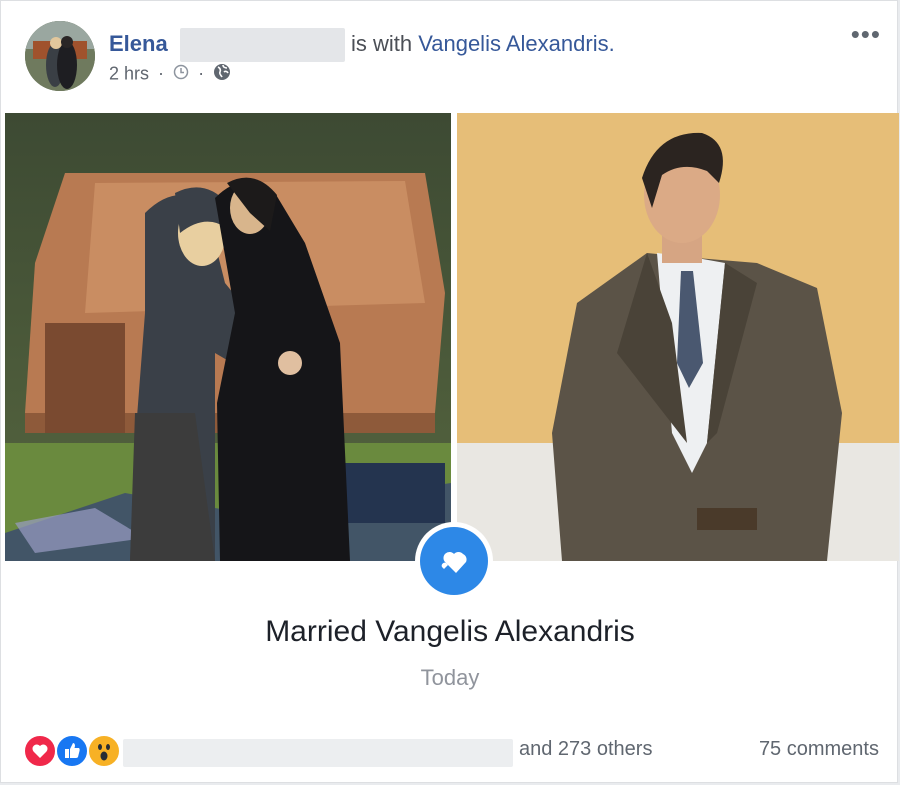 The height and width of the screenshot is (785, 900). I want to click on post-header-line: Elena is with Vangelis Alexandris., so click(362, 45).